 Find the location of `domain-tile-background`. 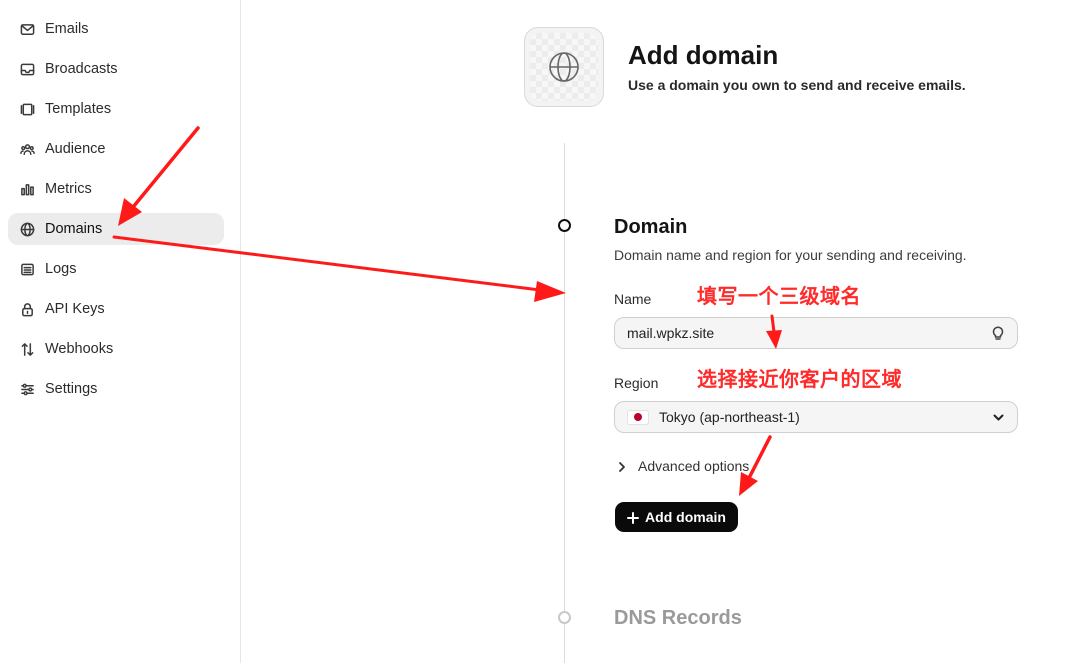

domain-tile-background is located at coordinates (564, 67).